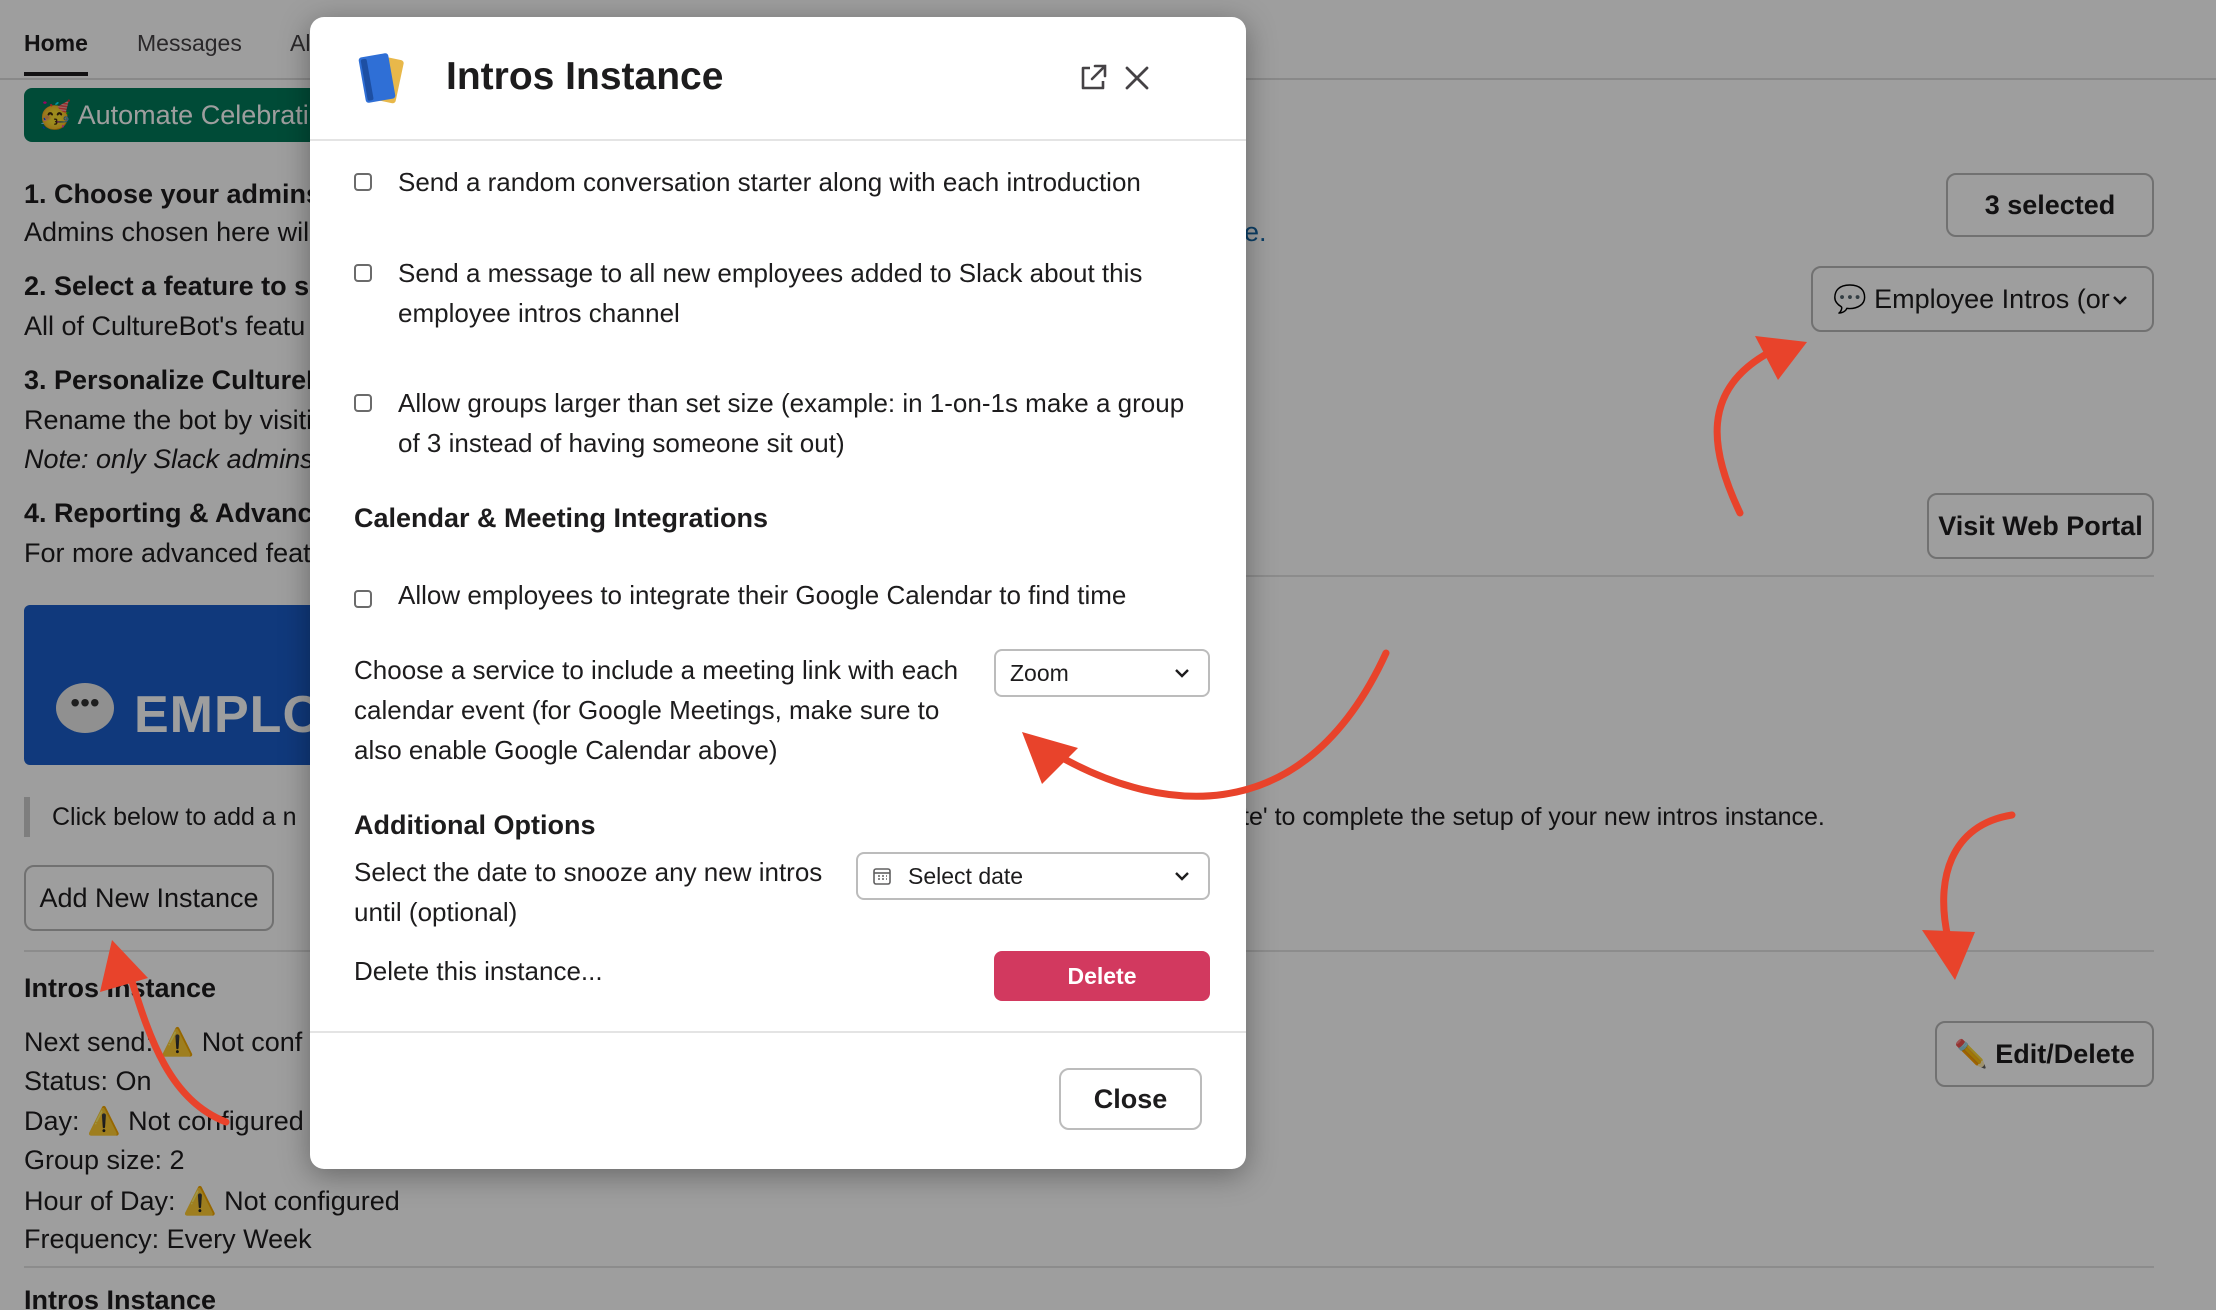 The width and height of the screenshot is (2216, 1316). I want to click on arrow-to-feature-select, so click(1743, 432).